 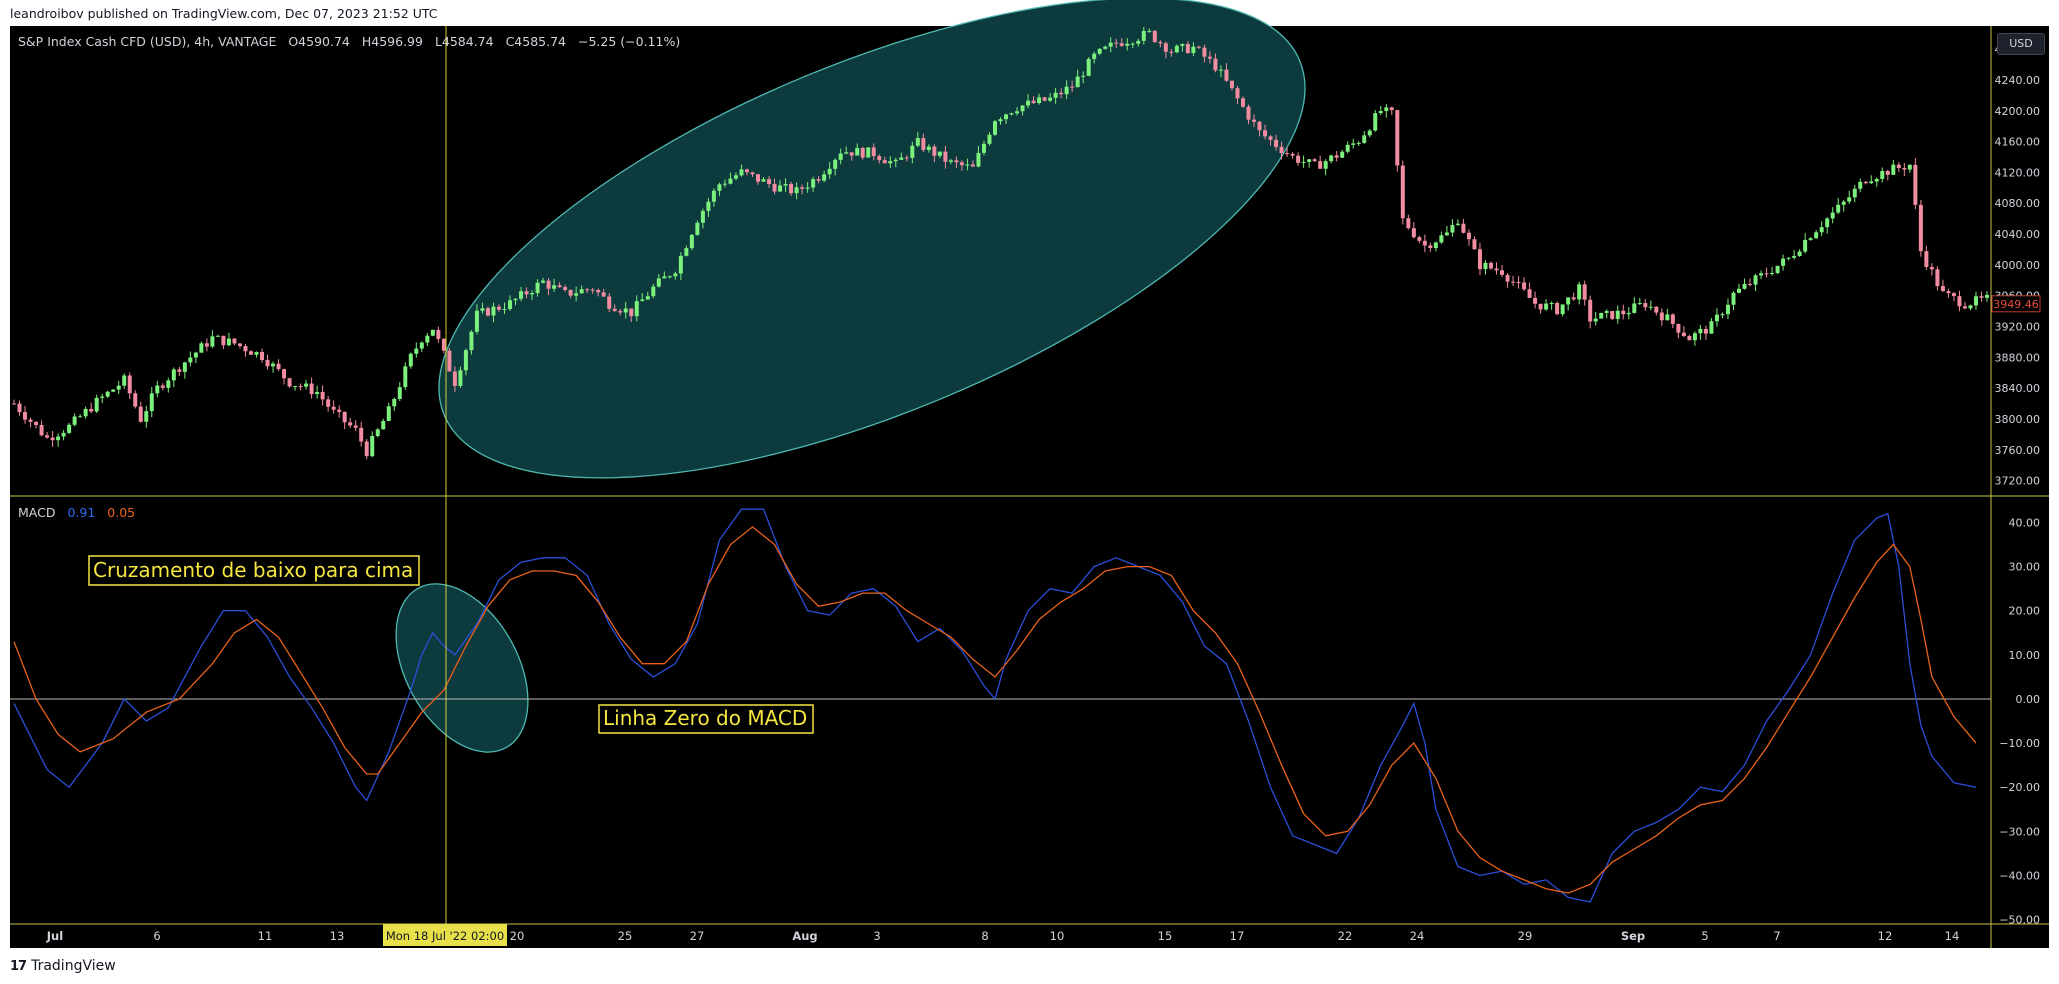 I want to click on brand-footer: 17 TradingView, so click(x=63, y=966).